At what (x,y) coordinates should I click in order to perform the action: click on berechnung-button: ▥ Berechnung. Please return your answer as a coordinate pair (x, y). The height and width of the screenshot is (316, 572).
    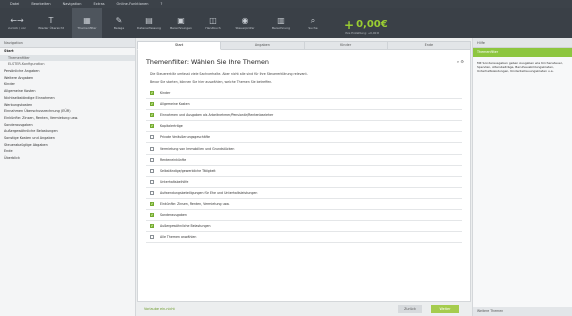
    Looking at the image, I should click on (281, 23).